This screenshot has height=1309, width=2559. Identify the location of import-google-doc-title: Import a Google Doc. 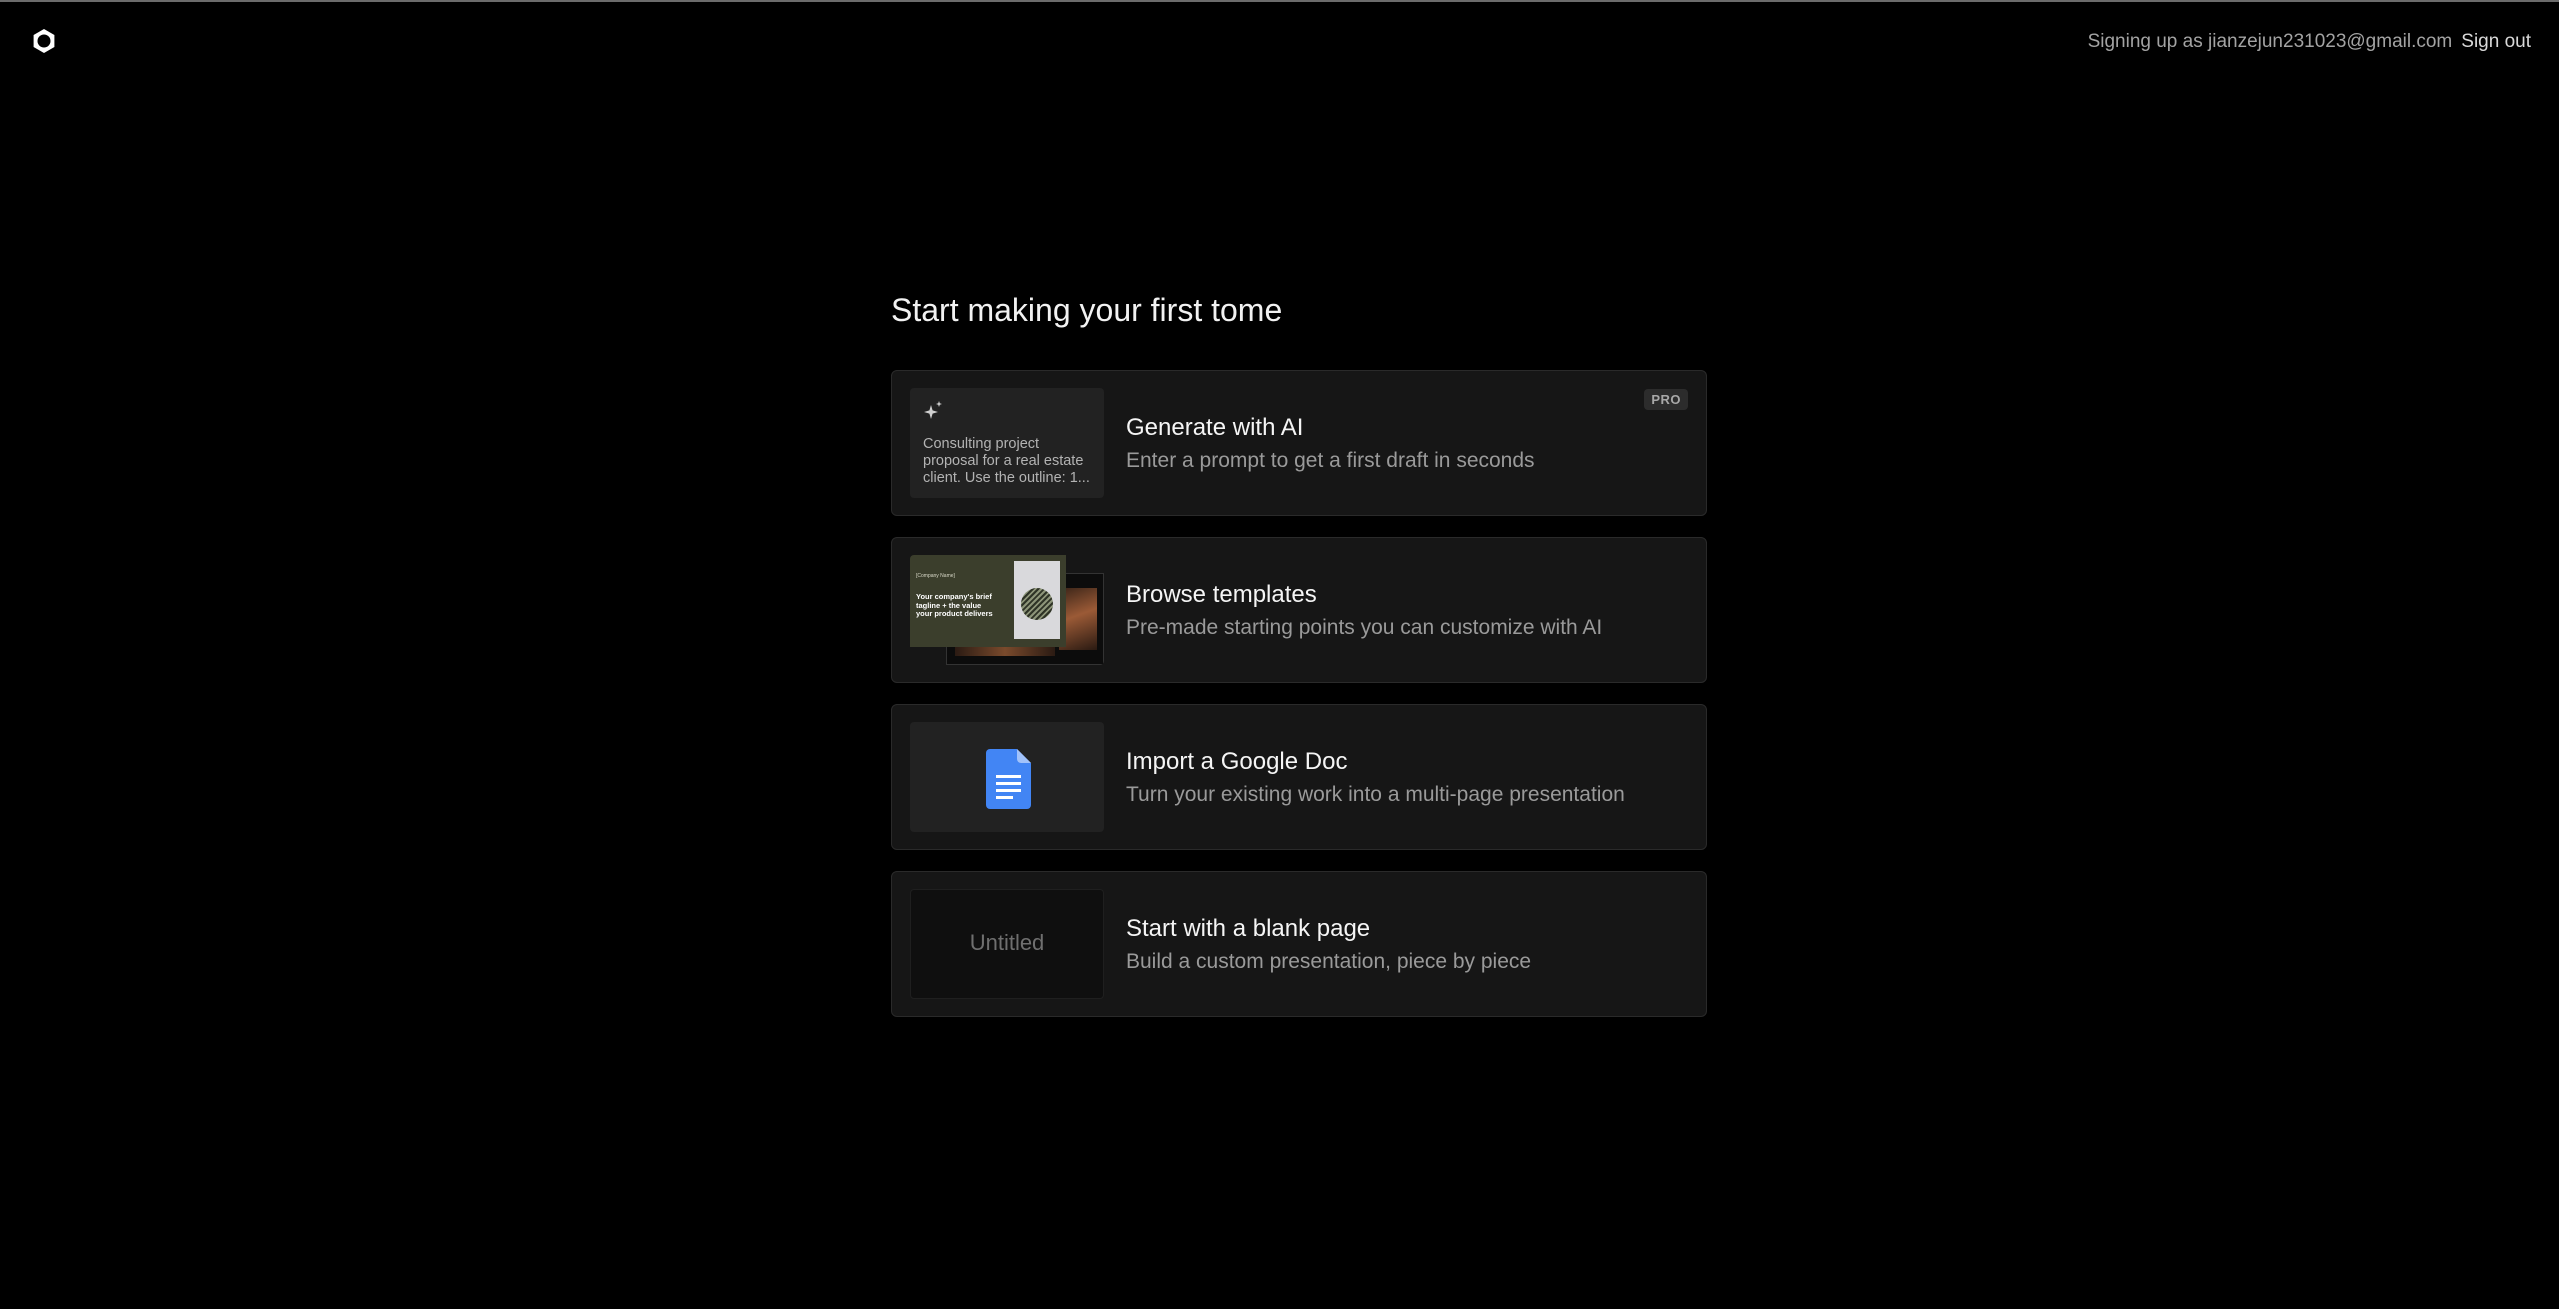
(1237, 761).